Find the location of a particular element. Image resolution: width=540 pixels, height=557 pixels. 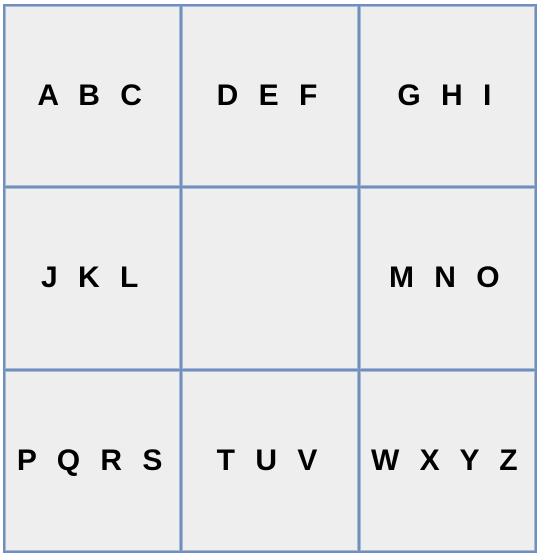

key-def: D E F is located at coordinates (270, 96).